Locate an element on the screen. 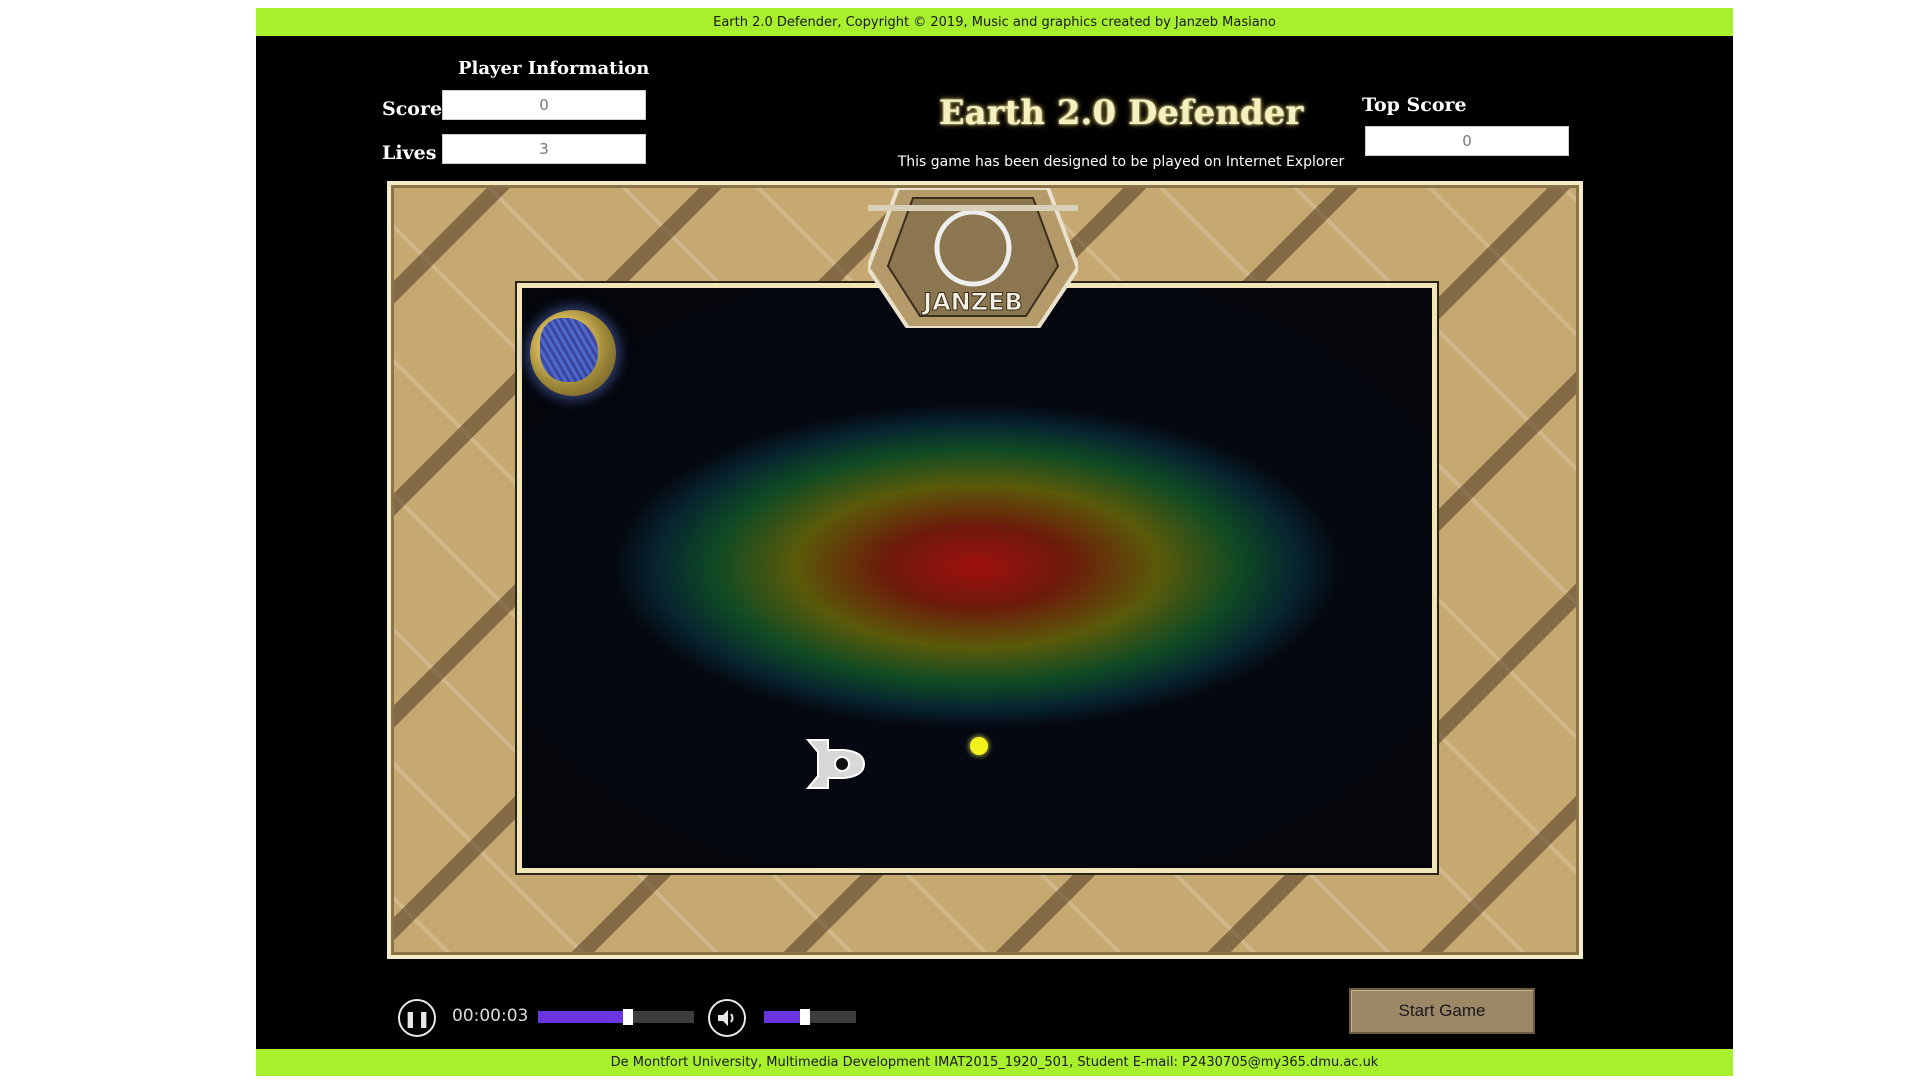  lives-field: 3 is located at coordinates (544, 149).